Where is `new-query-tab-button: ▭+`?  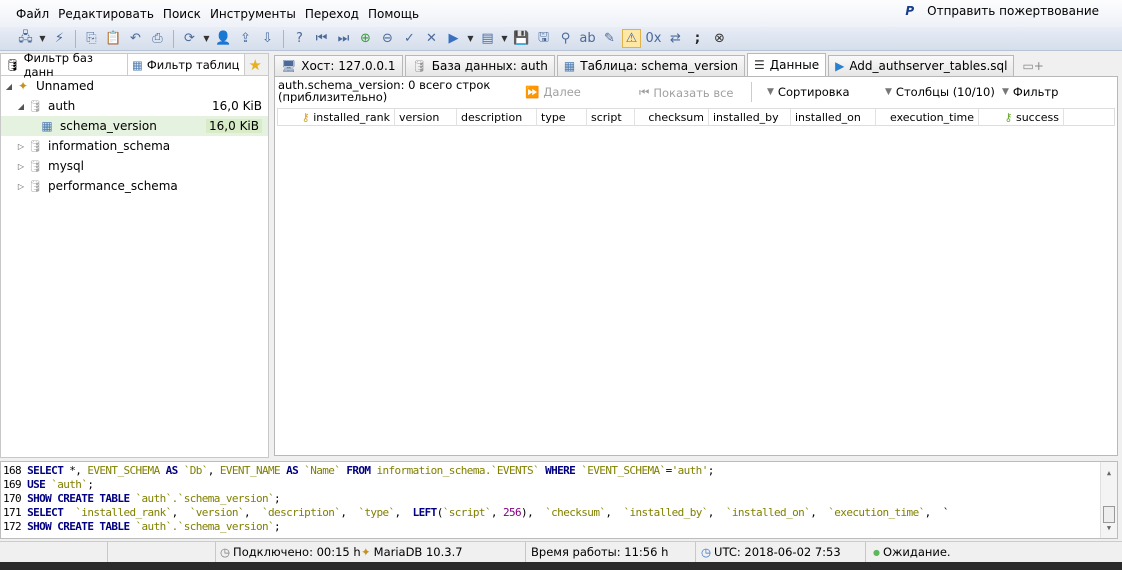 new-query-tab-button: ▭+ is located at coordinates (1032, 67).